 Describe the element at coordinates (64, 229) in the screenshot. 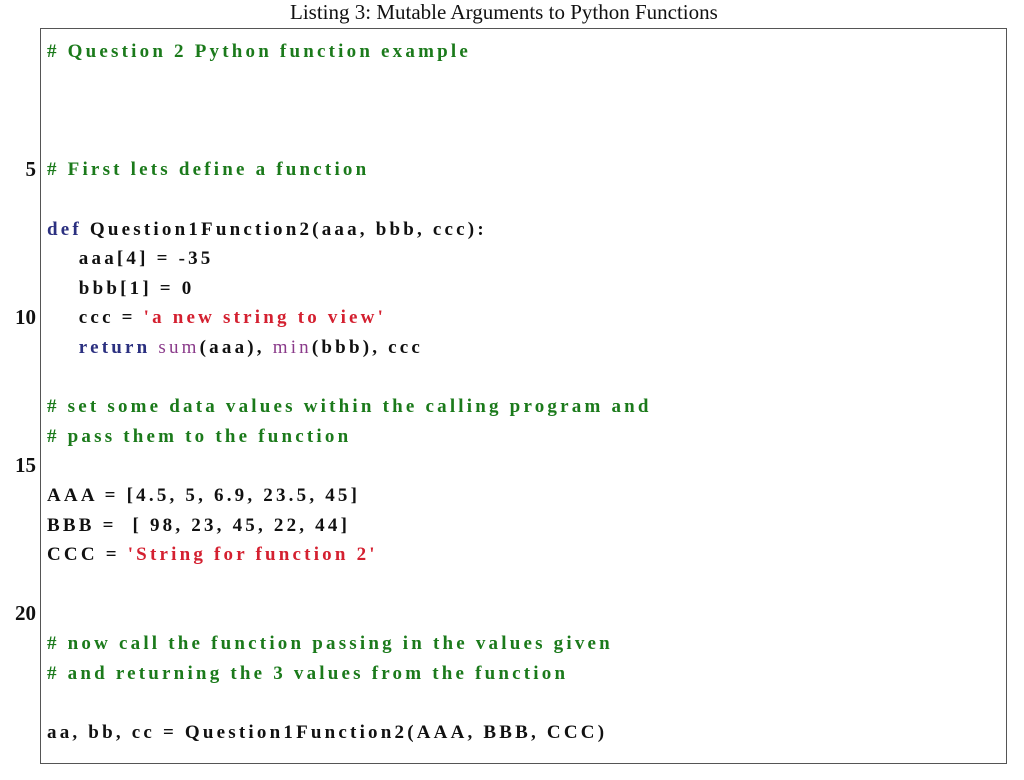

I see `code-keyword: def` at that location.